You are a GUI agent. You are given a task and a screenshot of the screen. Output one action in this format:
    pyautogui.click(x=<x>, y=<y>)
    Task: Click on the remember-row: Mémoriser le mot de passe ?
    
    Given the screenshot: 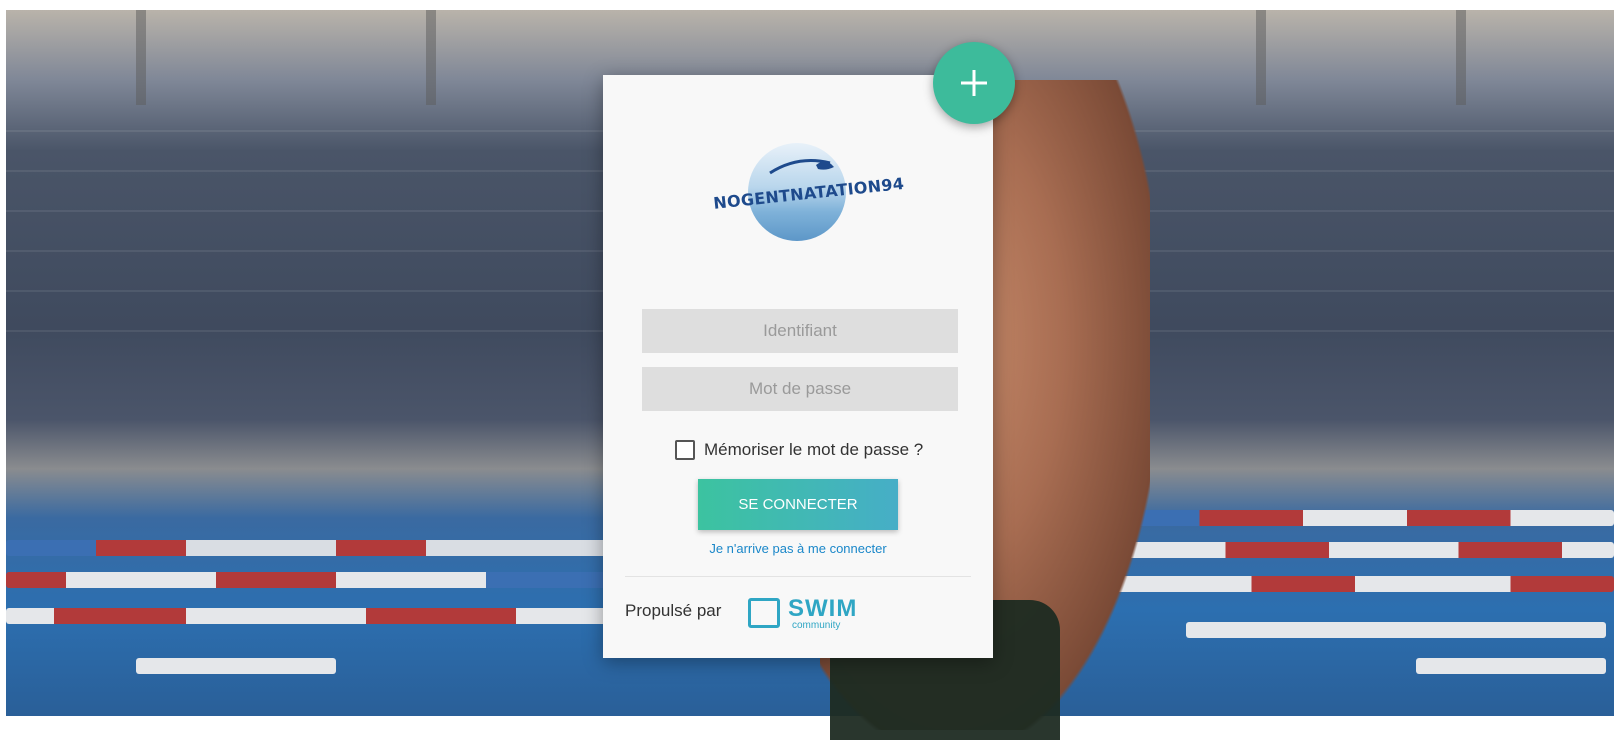 What is the action you would take?
    pyautogui.click(x=799, y=450)
    